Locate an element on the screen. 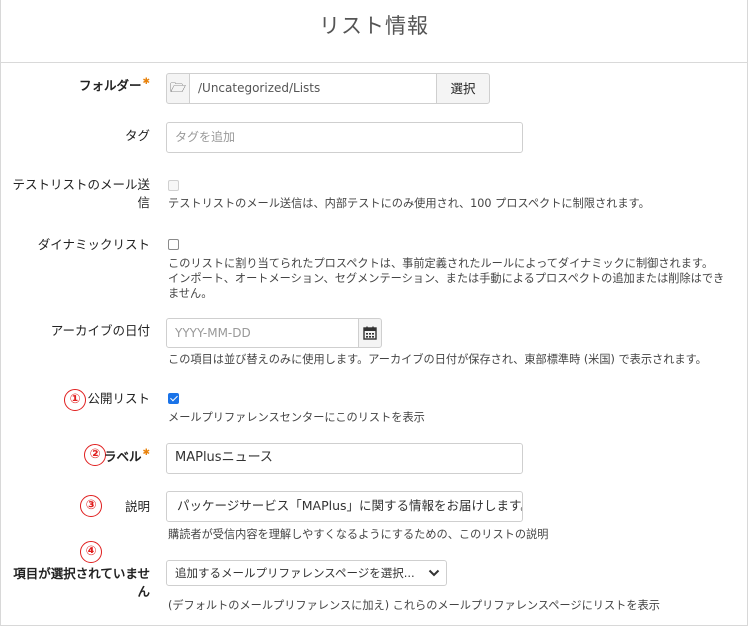 This screenshot has height=627, width=748. description-label: 説明 is located at coordinates (137, 506).